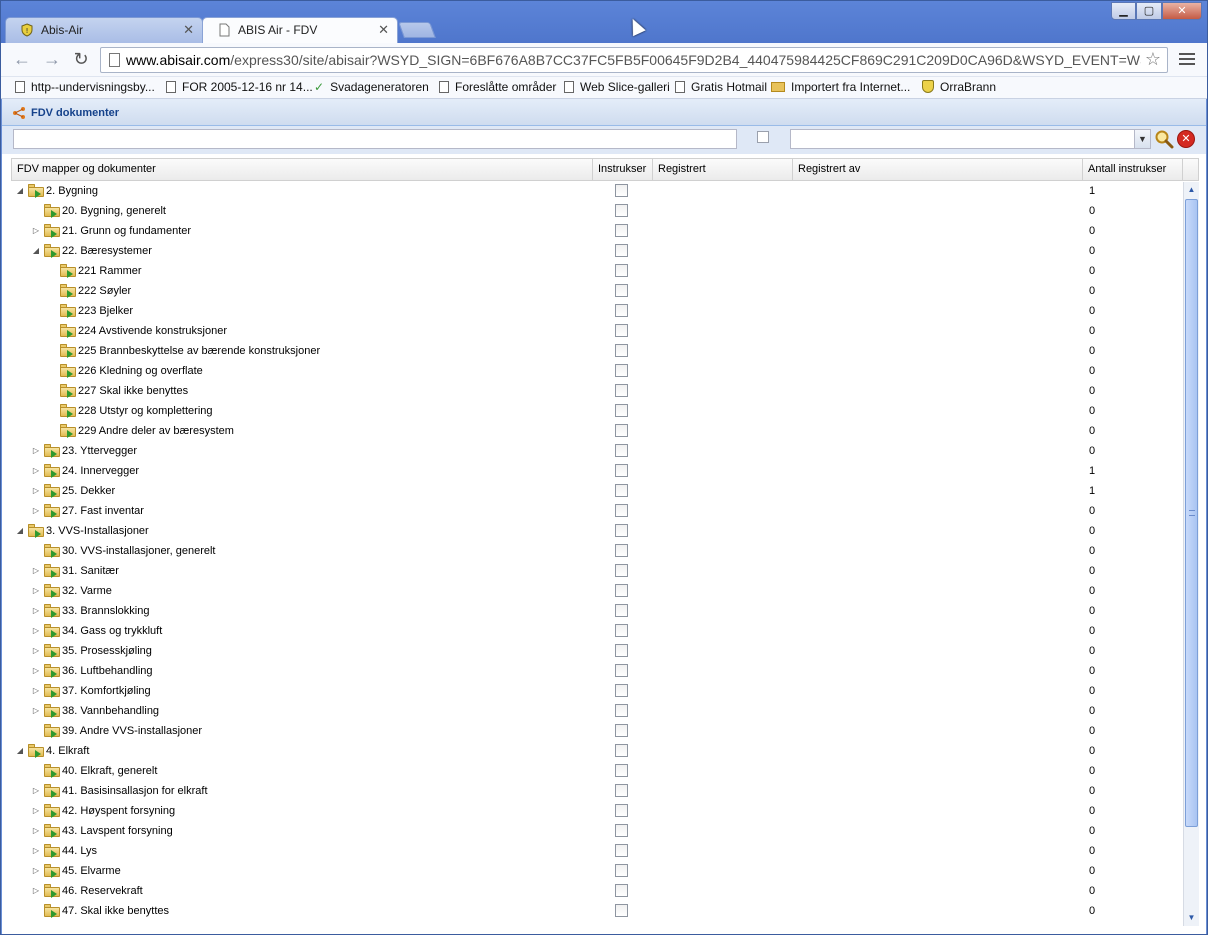 The height and width of the screenshot is (935, 1208). Describe the element at coordinates (302, 169) in the screenshot. I see `column-header-name: FDV mapper og dokumenter` at that location.